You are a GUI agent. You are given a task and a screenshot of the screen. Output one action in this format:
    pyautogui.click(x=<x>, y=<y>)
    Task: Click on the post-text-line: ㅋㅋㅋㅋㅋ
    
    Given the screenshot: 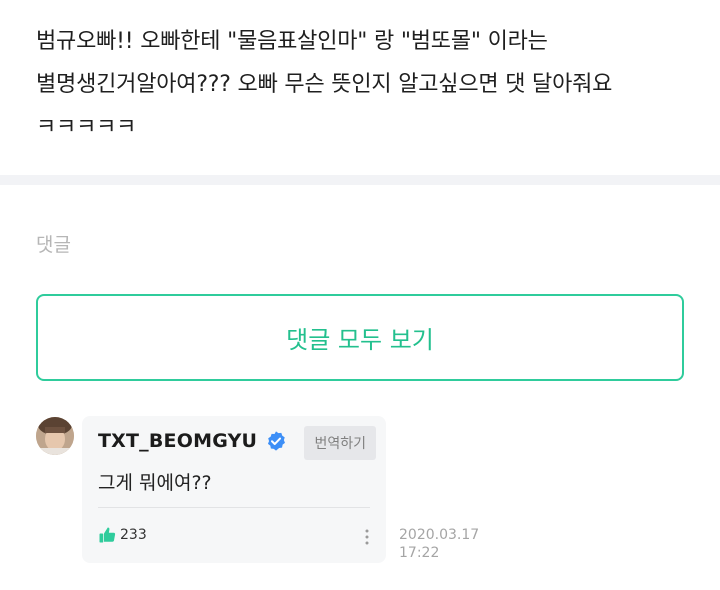 What is the action you would take?
    pyautogui.click(x=86, y=127)
    